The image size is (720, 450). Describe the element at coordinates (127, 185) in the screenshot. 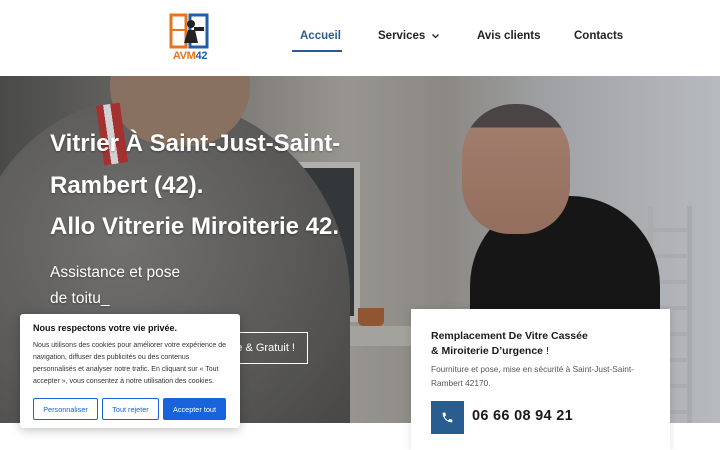

I see `hero-title-line2: Rambert (42).` at that location.